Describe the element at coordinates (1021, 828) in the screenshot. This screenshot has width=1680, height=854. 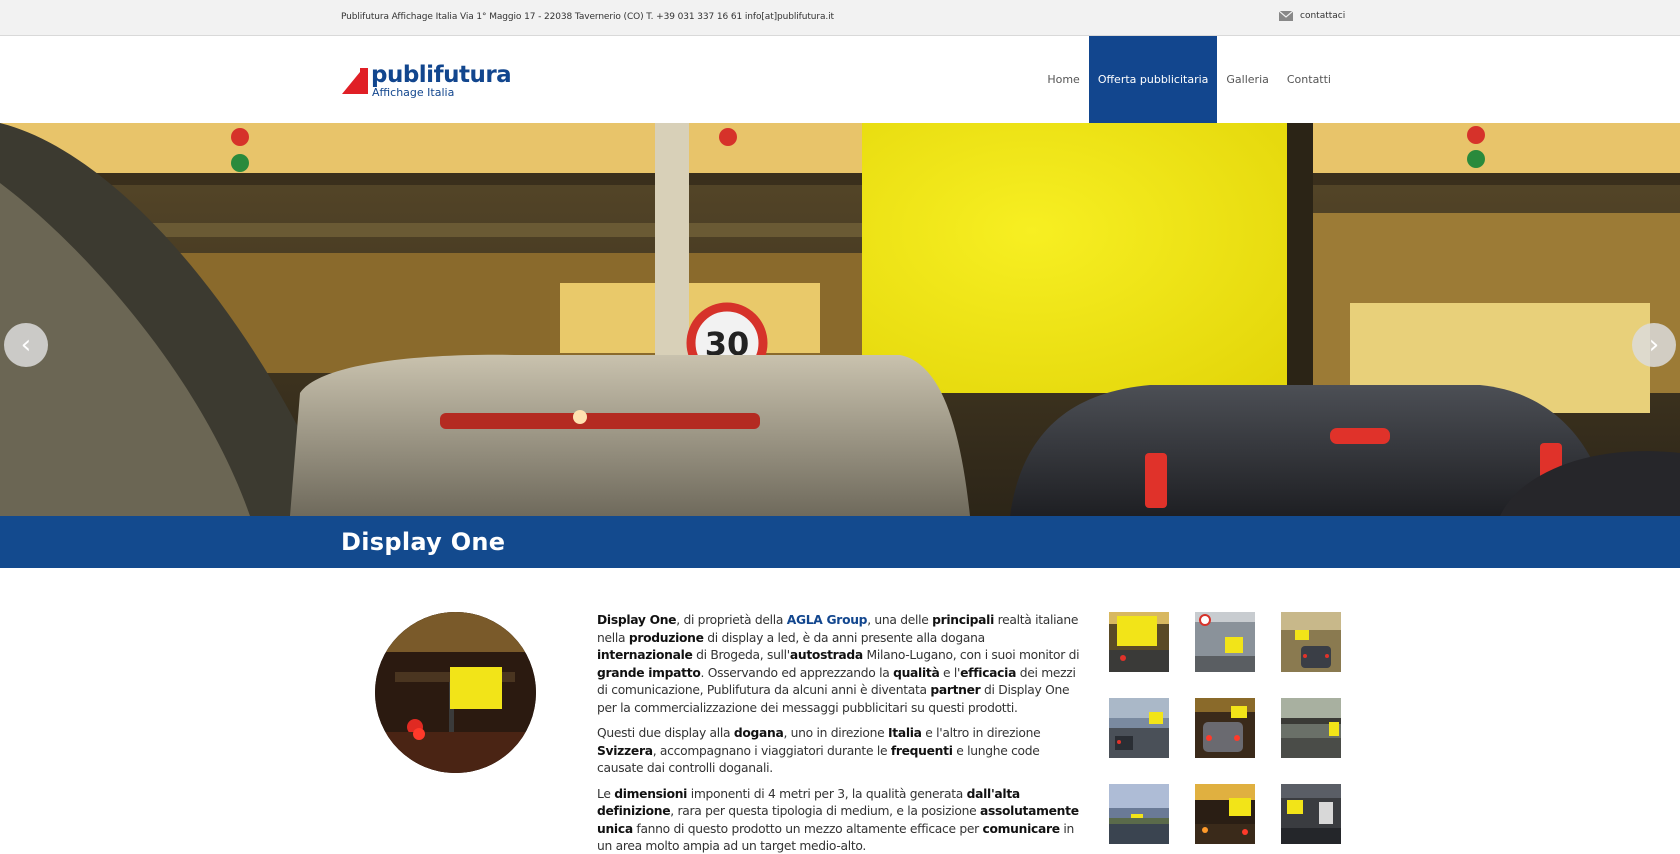
I see `emphasis-text: comunicare` at that location.